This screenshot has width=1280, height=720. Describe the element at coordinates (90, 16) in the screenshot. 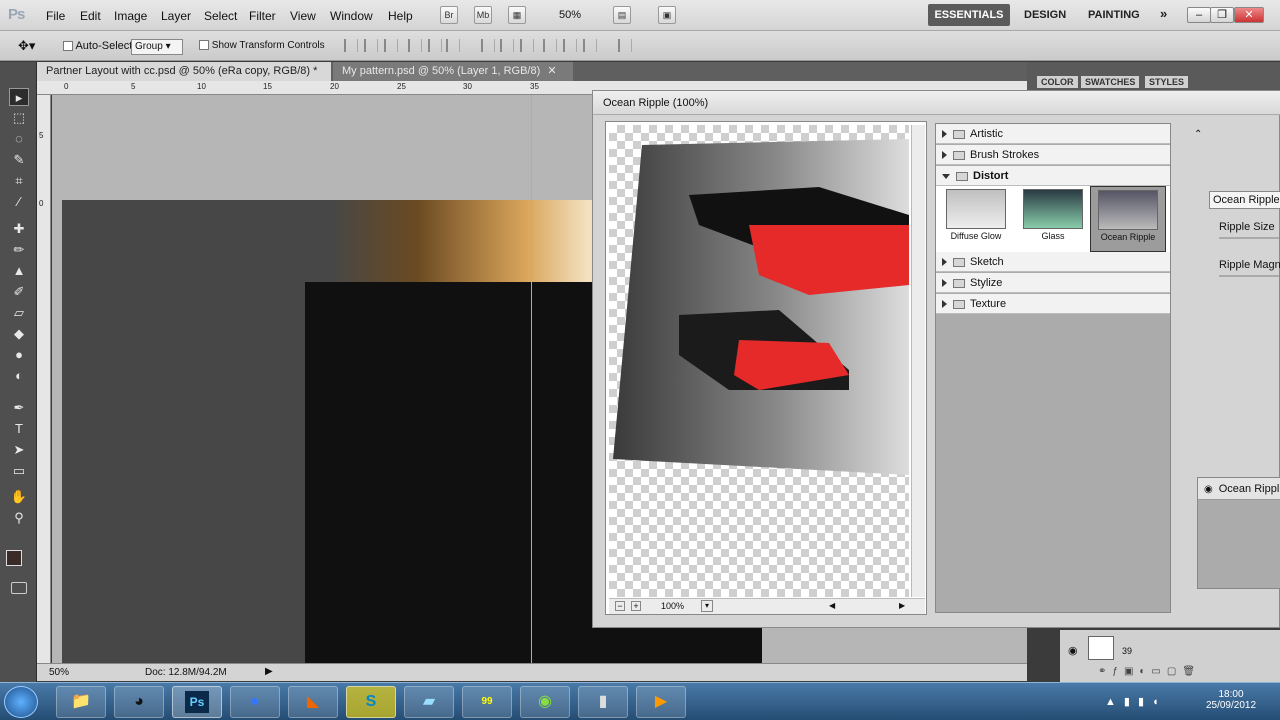

I see `menu-edit: Edit` at that location.